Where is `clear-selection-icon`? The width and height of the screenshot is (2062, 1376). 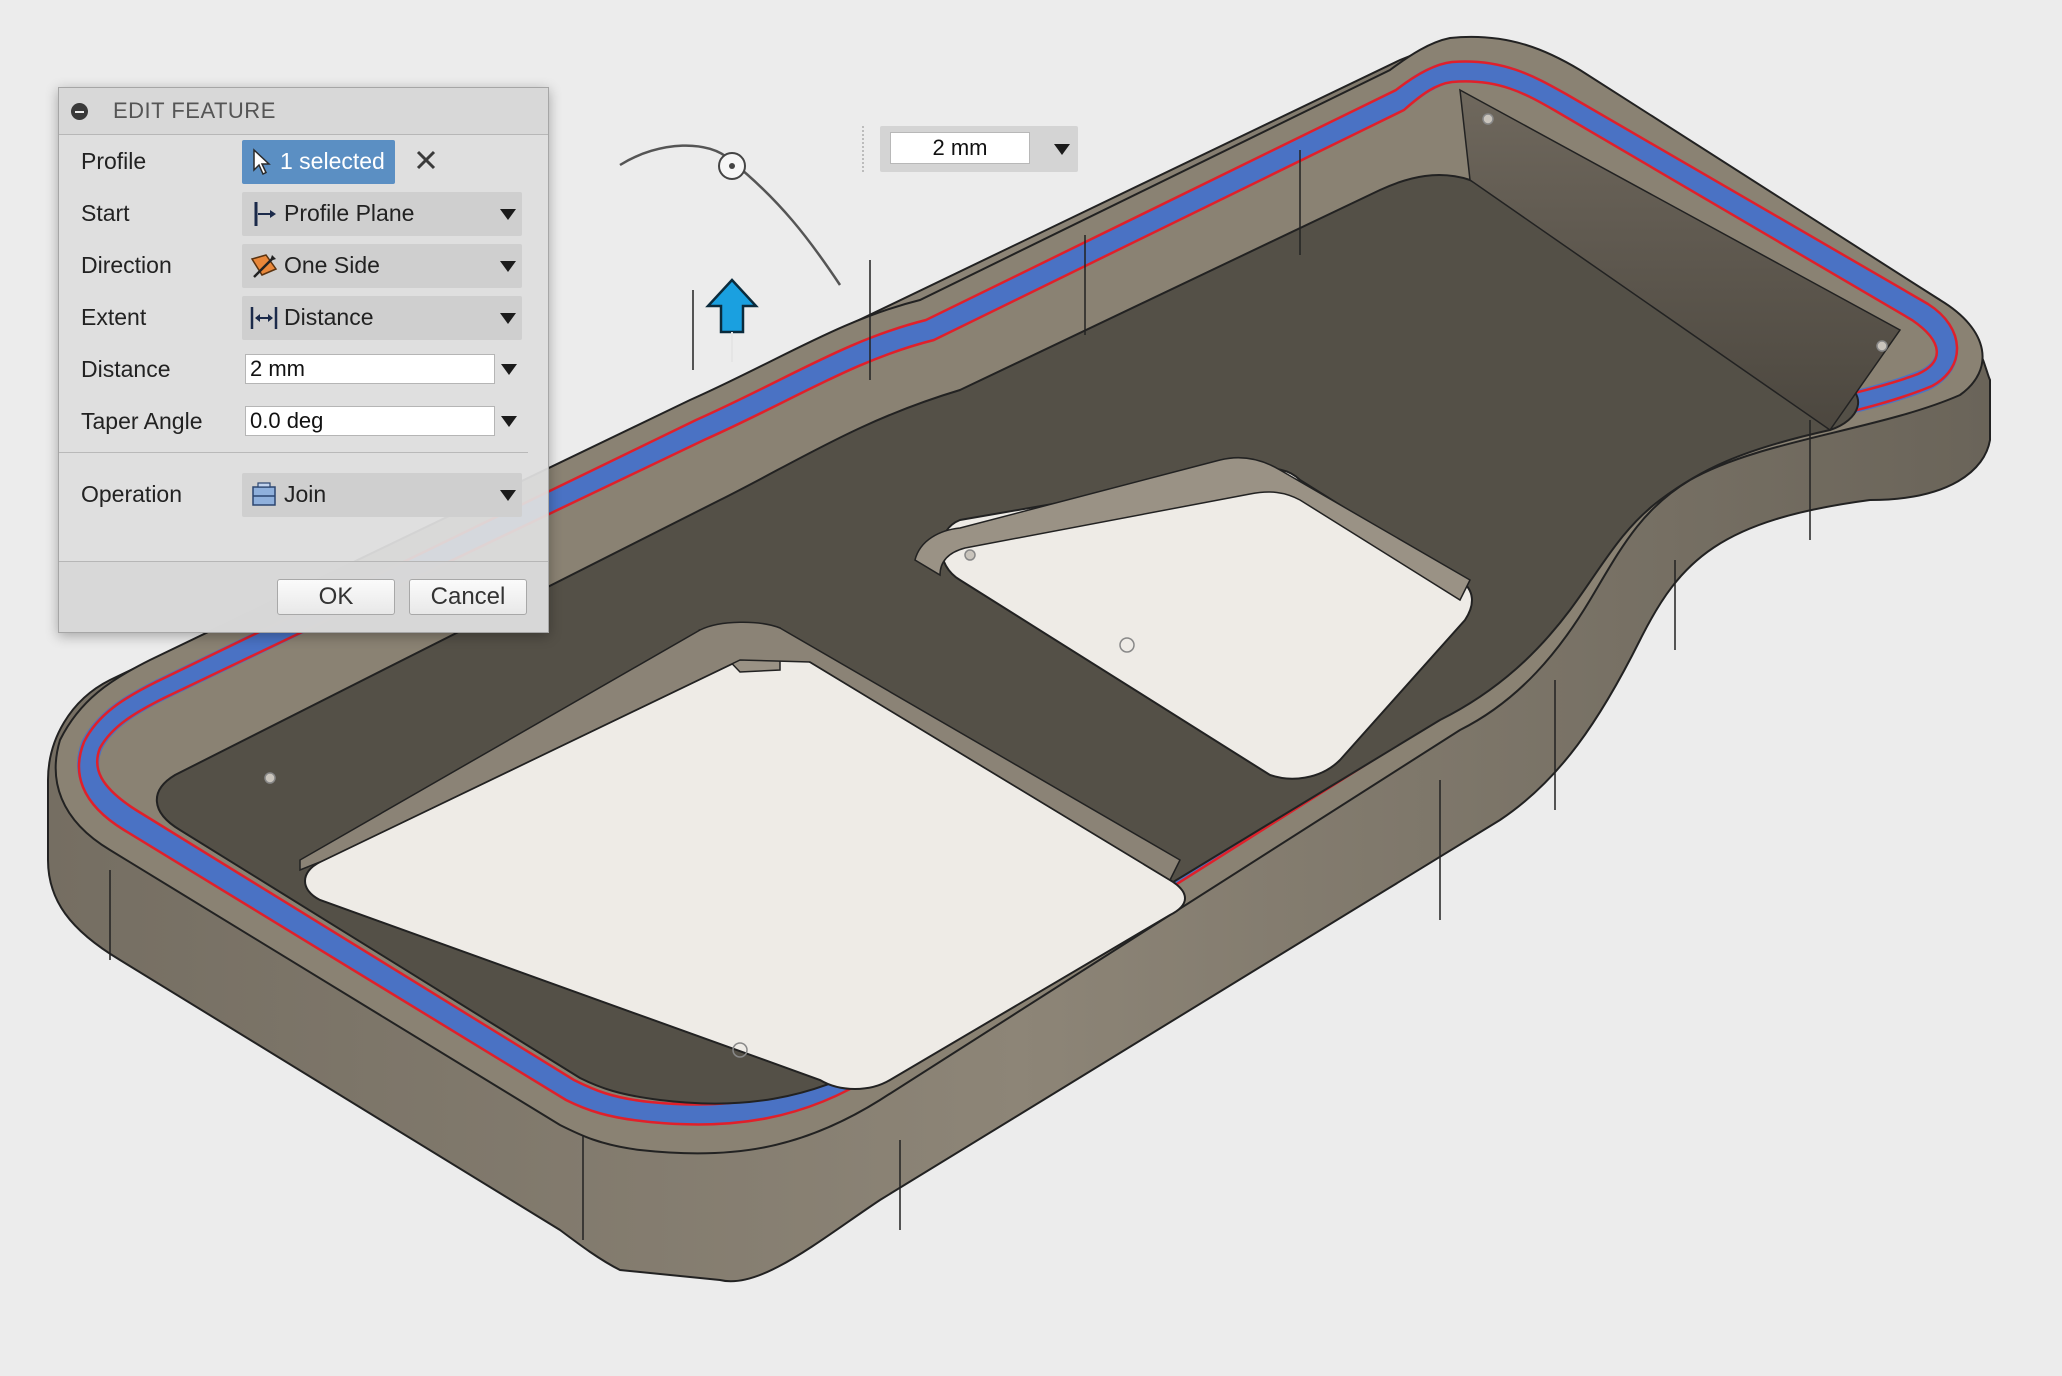
clear-selection-icon is located at coordinates (426, 160).